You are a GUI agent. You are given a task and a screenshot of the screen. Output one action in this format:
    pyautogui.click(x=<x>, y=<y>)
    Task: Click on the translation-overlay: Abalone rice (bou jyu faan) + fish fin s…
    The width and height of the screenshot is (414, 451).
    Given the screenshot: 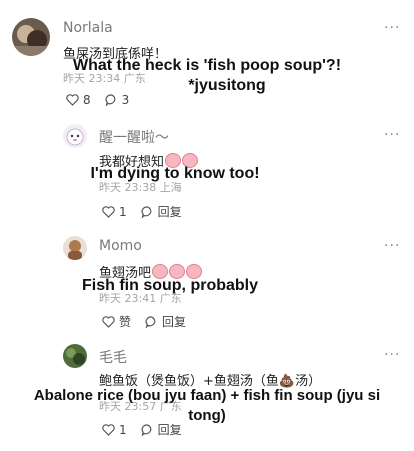 What is the action you would take?
    pyautogui.click(x=207, y=406)
    